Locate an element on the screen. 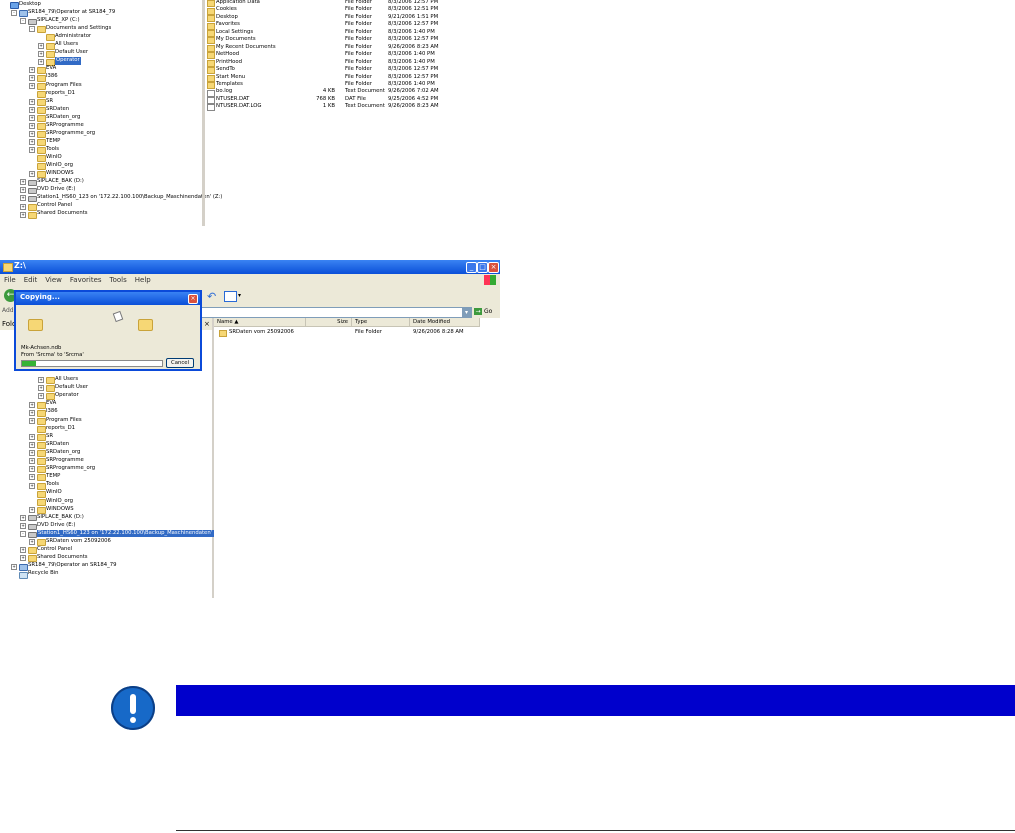  menu-view: View is located at coordinates (53, 280).